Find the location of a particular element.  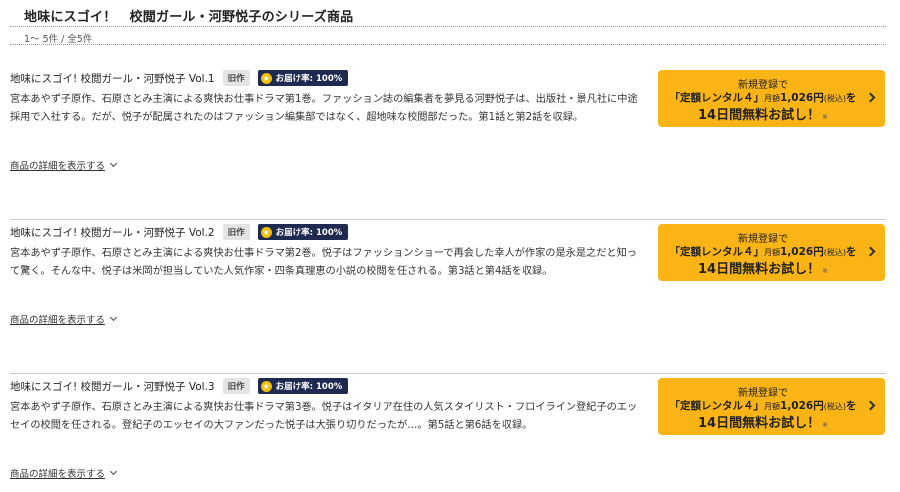

count-divider is located at coordinates (448, 44).